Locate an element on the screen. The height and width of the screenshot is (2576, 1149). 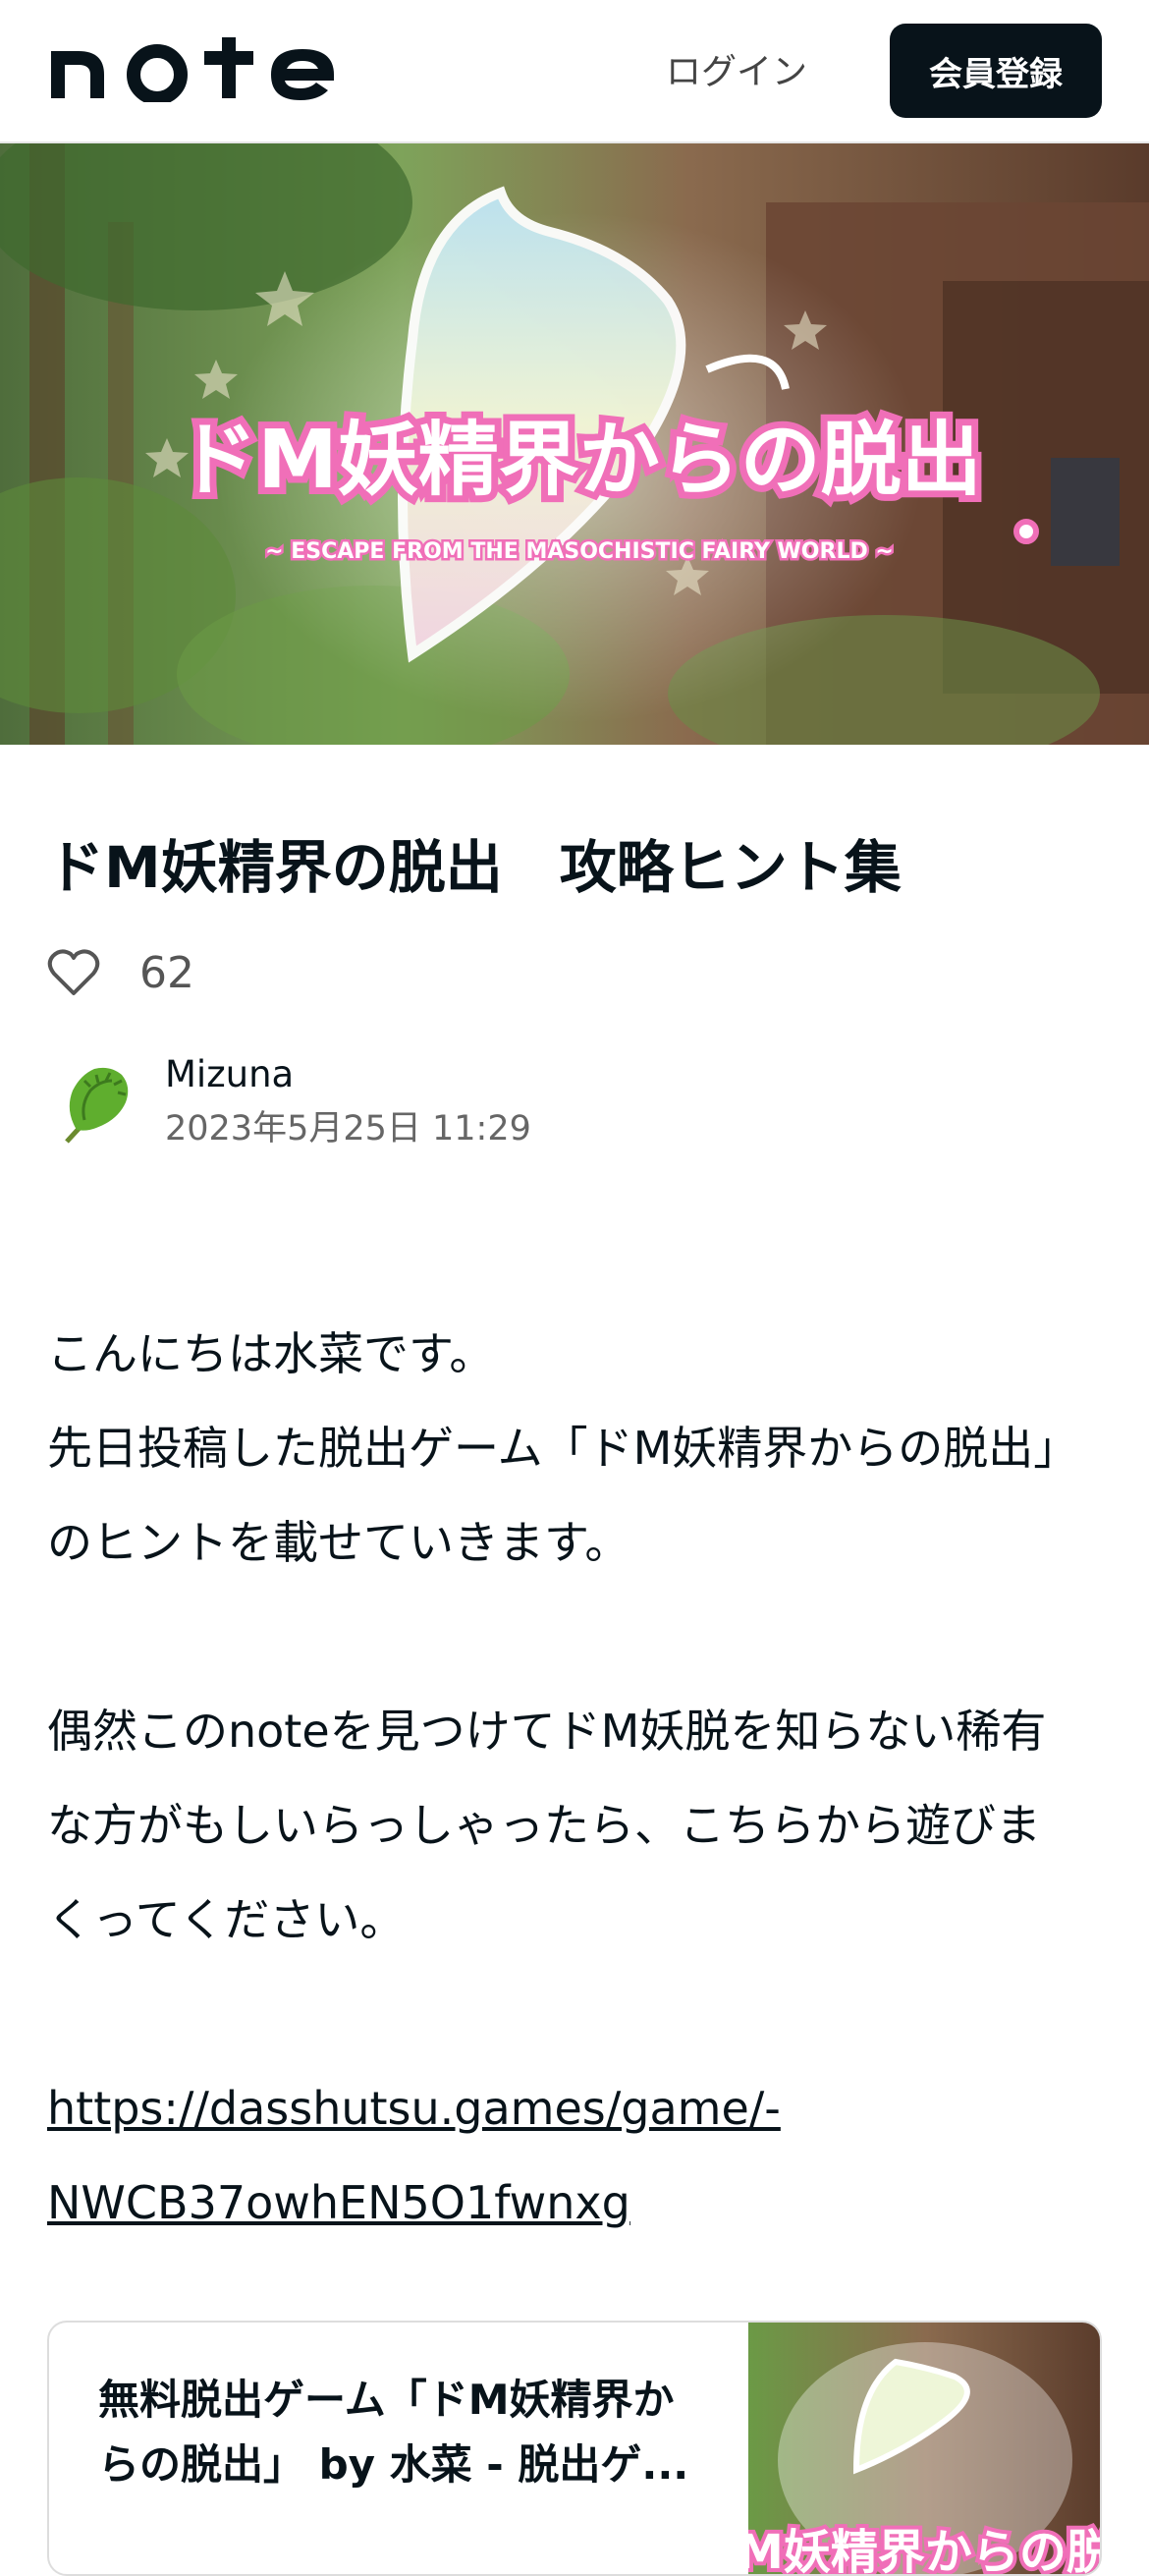
body-line: 先日投稿した脱出ゲーム「ドM妖精界からの脱出」 is located at coordinates (563, 1448).